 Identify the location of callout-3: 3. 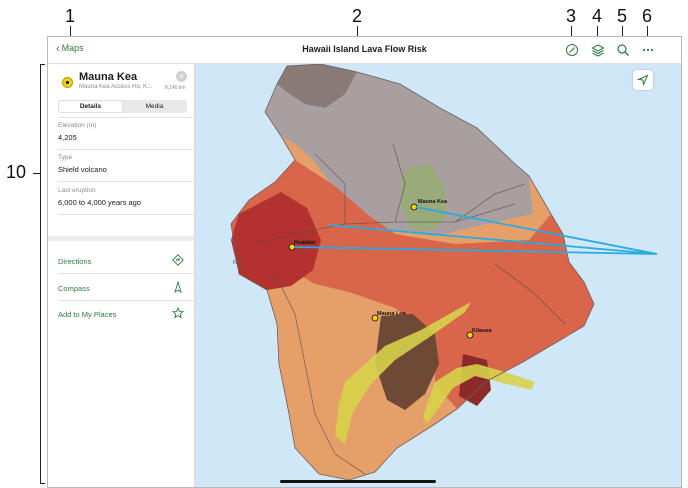
(571, 16).